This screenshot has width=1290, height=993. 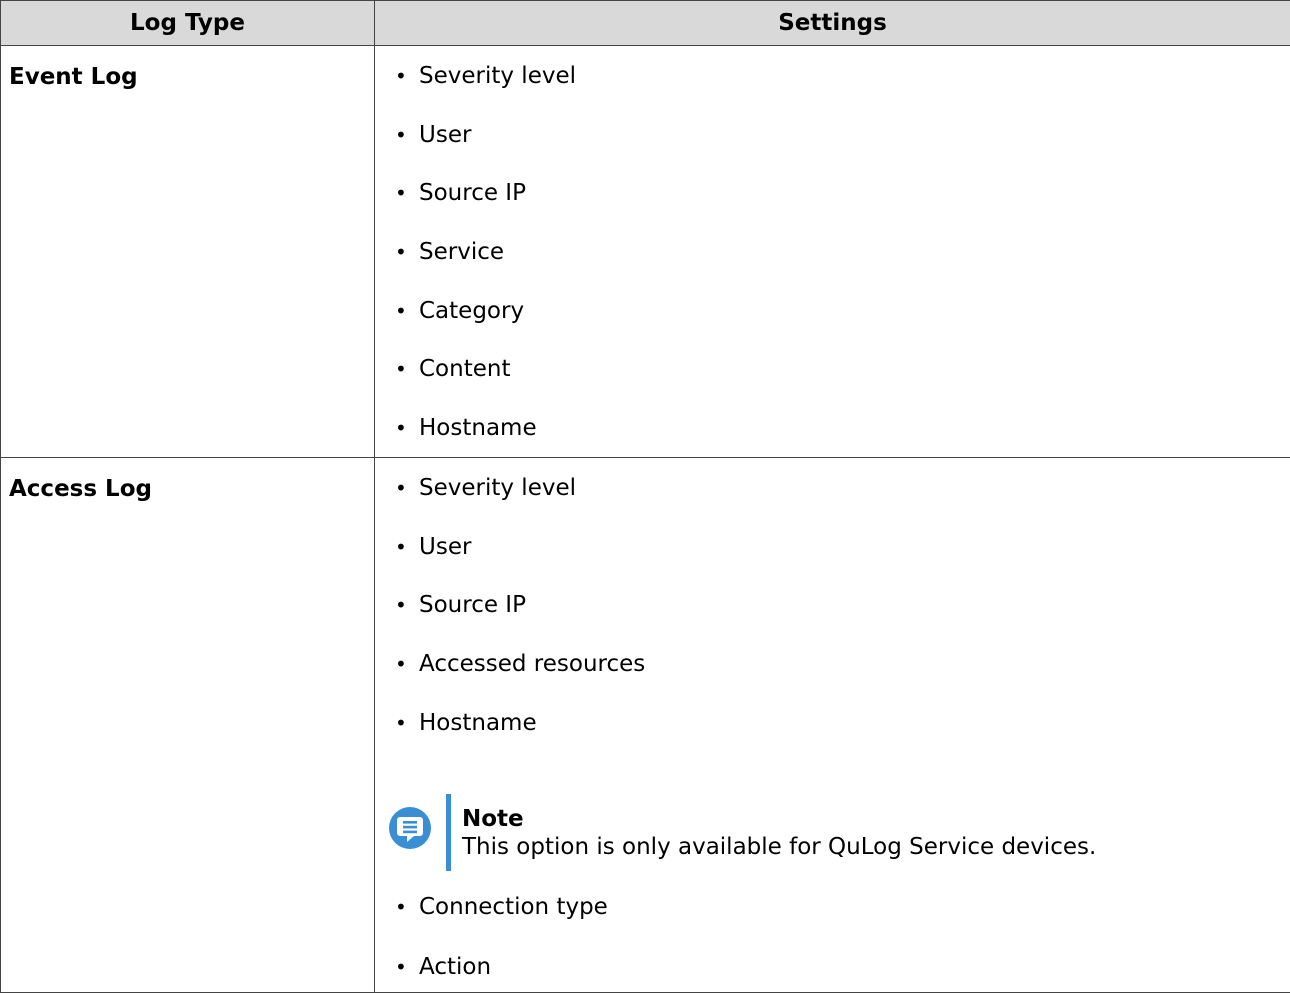 What do you see at coordinates (188, 23) in the screenshot?
I see `header-log-type: Log Type` at bounding box center [188, 23].